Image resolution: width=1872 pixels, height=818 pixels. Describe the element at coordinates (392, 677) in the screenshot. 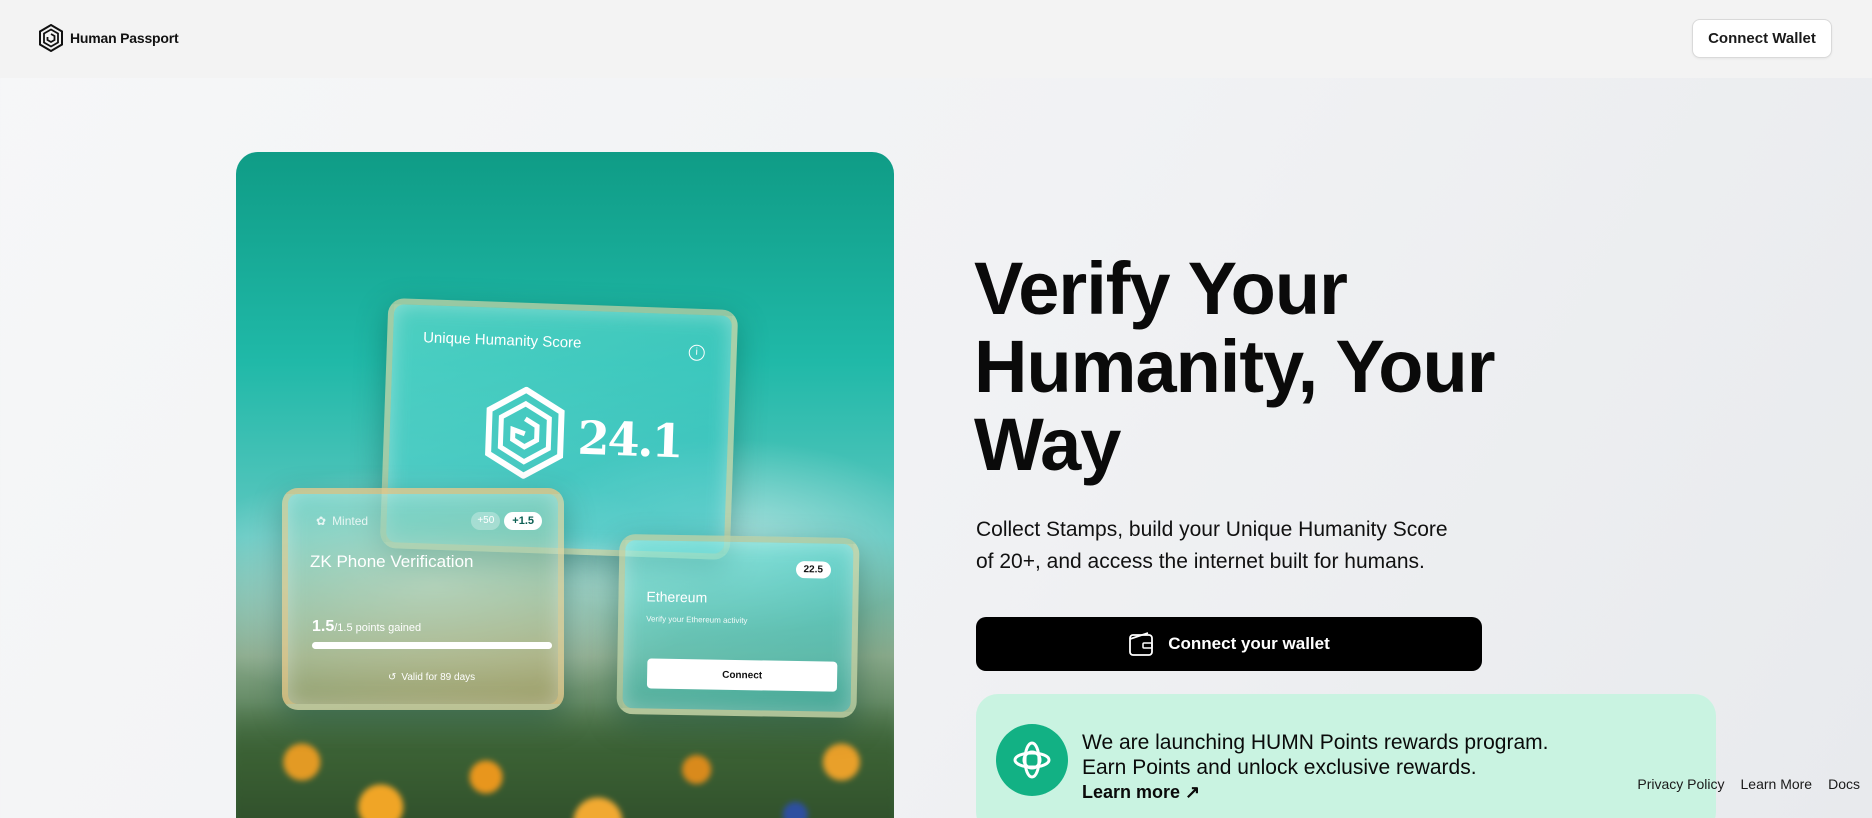

I see `history-icon: ↺` at that location.